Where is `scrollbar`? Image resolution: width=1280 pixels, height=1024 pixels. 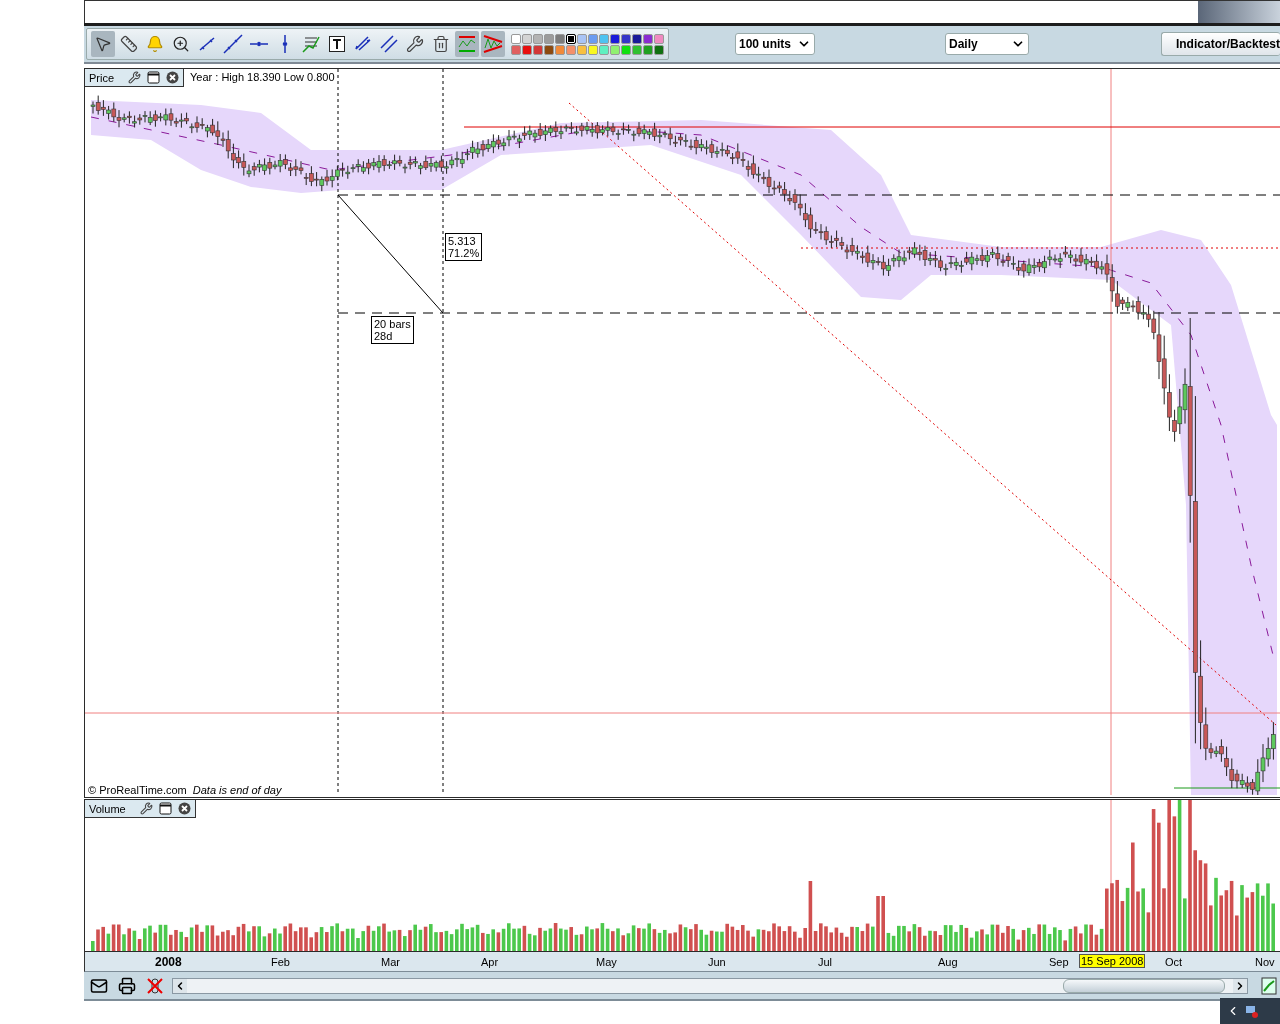
scrollbar is located at coordinates (710, 985).